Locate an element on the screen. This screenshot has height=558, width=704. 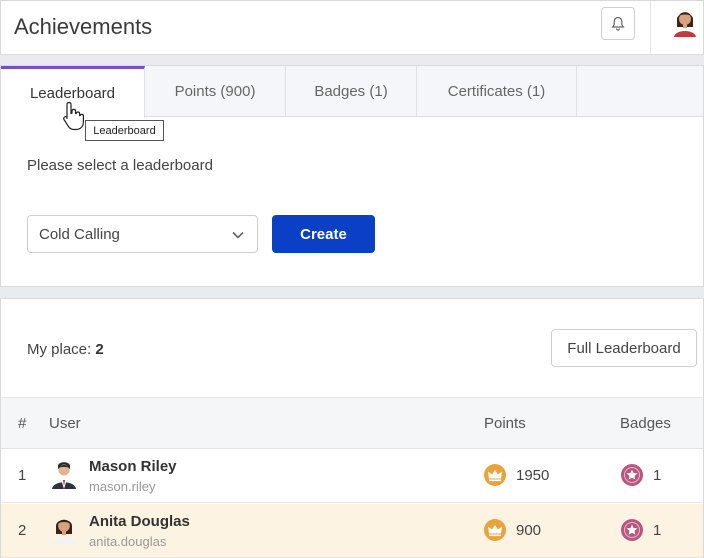
points-value: 1950 is located at coordinates (533, 475).